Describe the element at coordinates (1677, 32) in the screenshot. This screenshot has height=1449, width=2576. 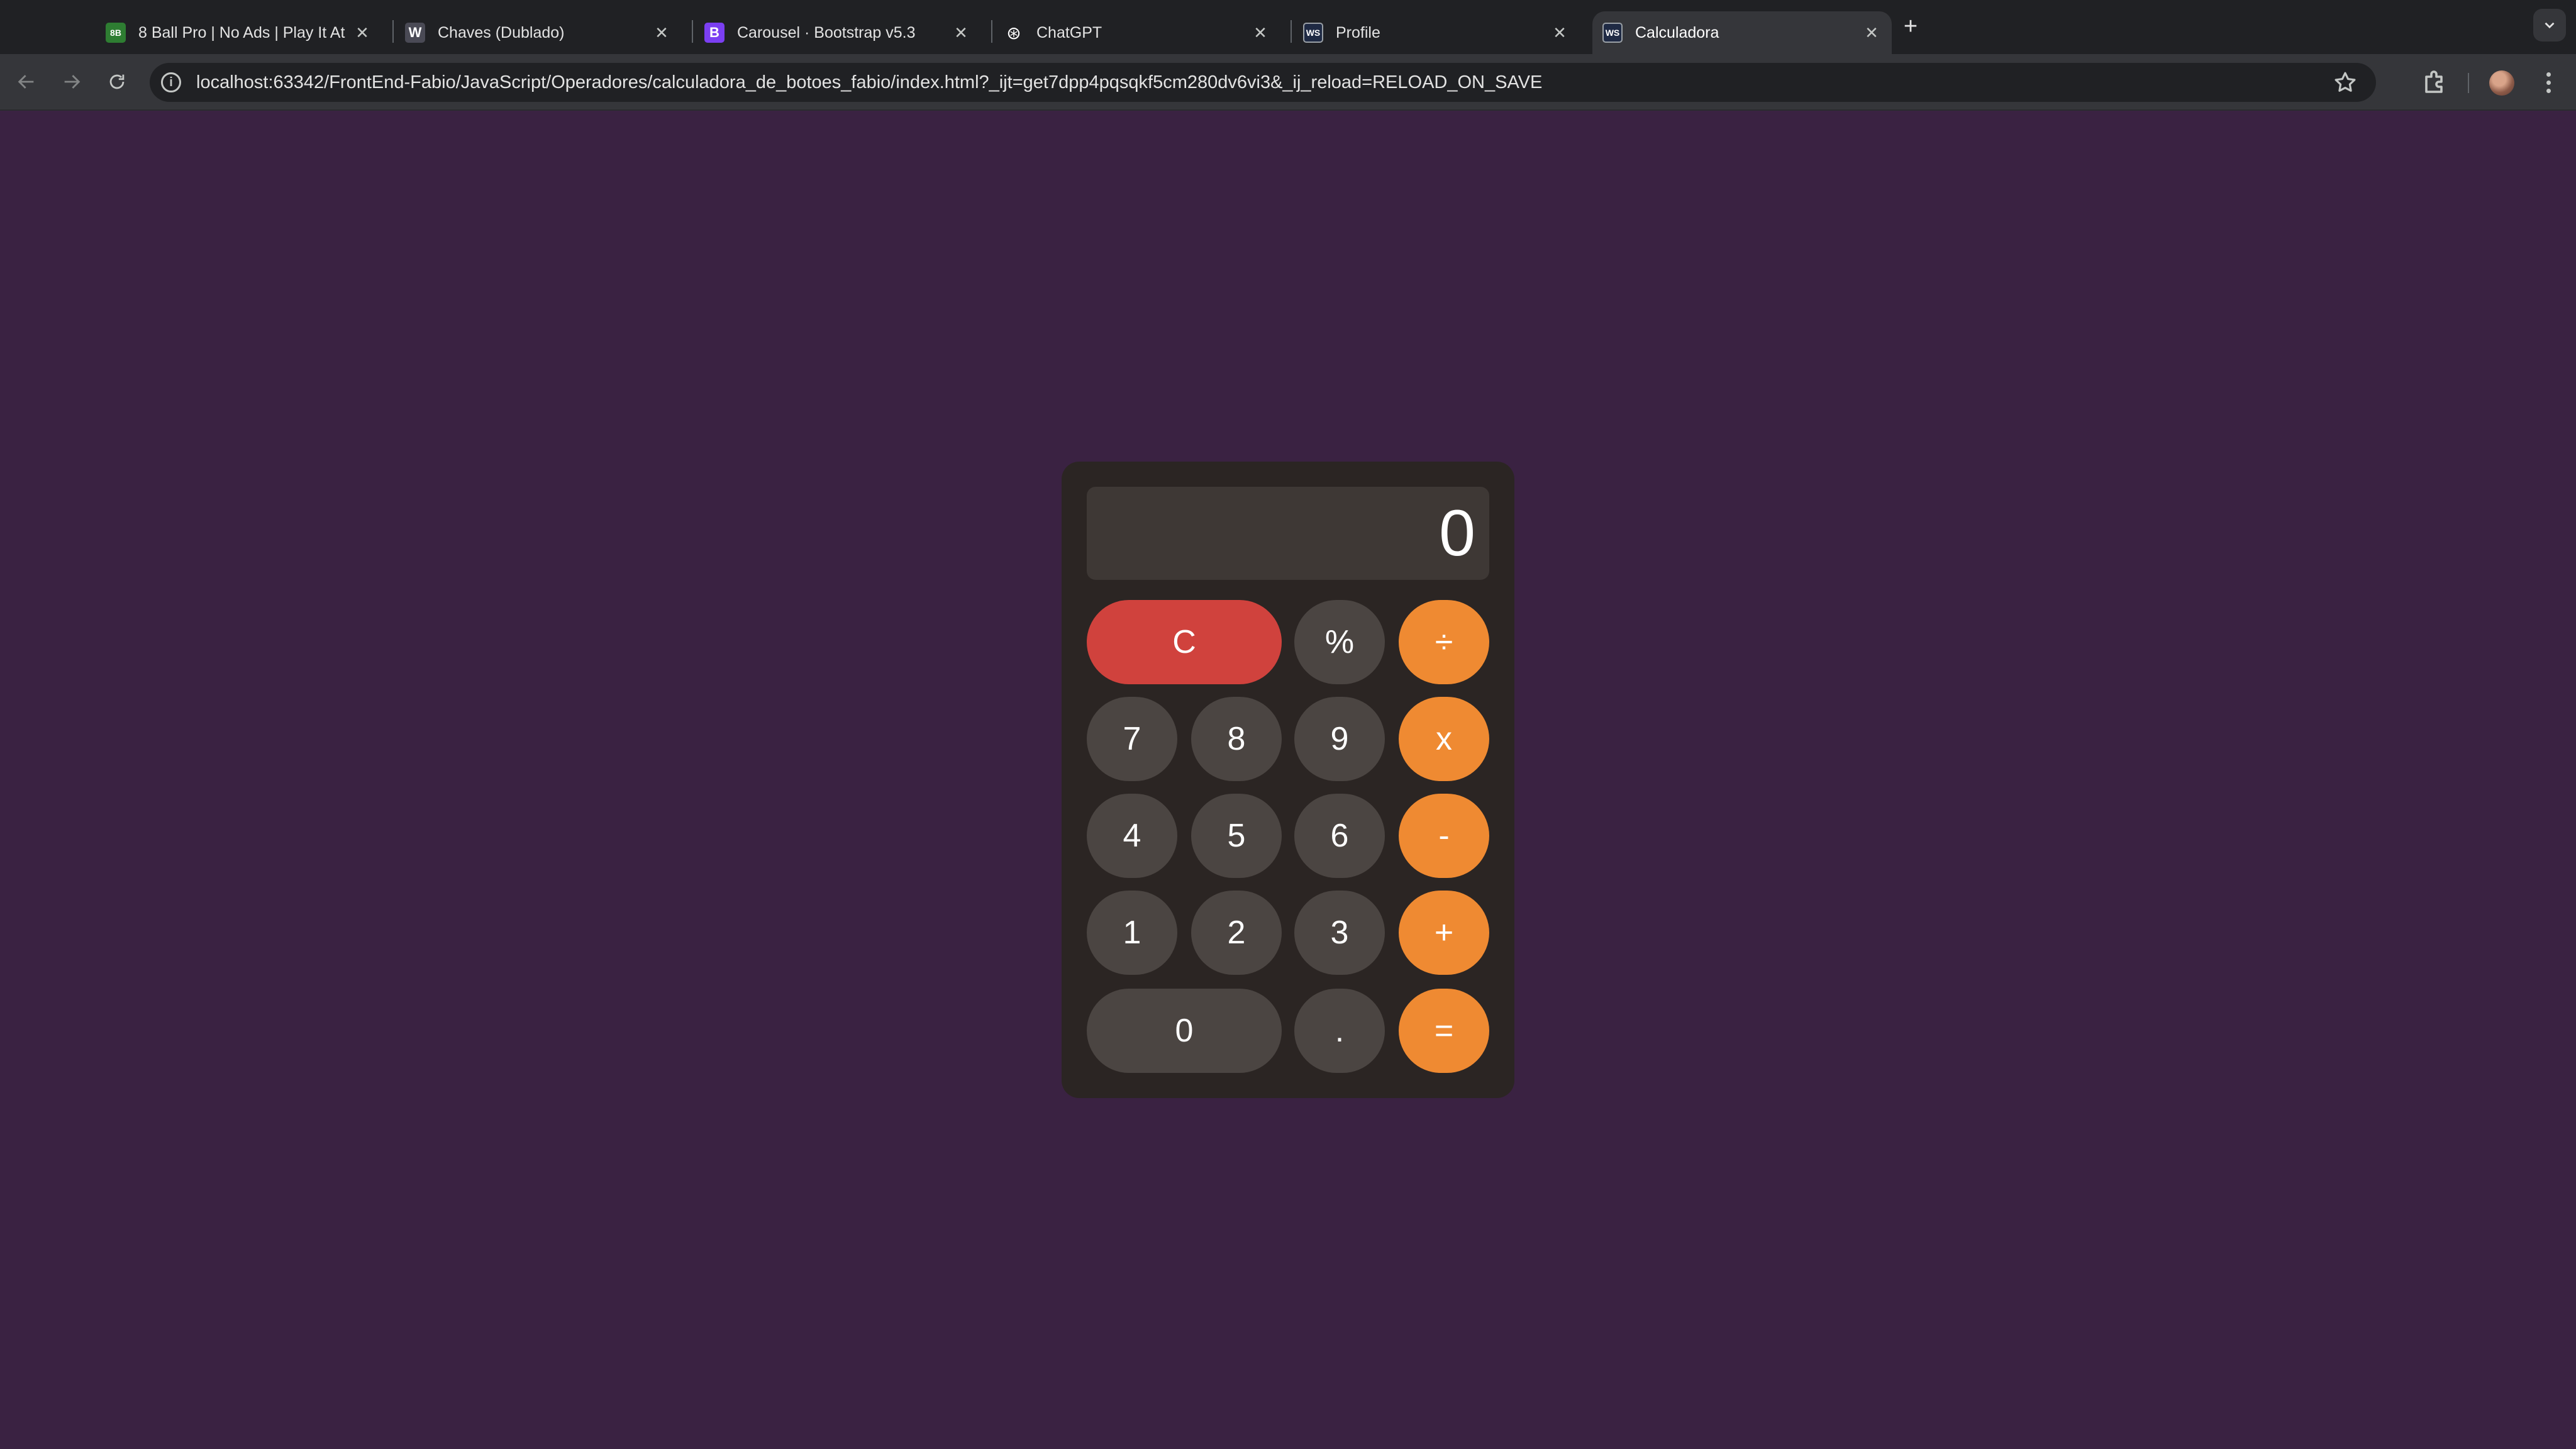
I see `tab-title: Calculadora` at that location.